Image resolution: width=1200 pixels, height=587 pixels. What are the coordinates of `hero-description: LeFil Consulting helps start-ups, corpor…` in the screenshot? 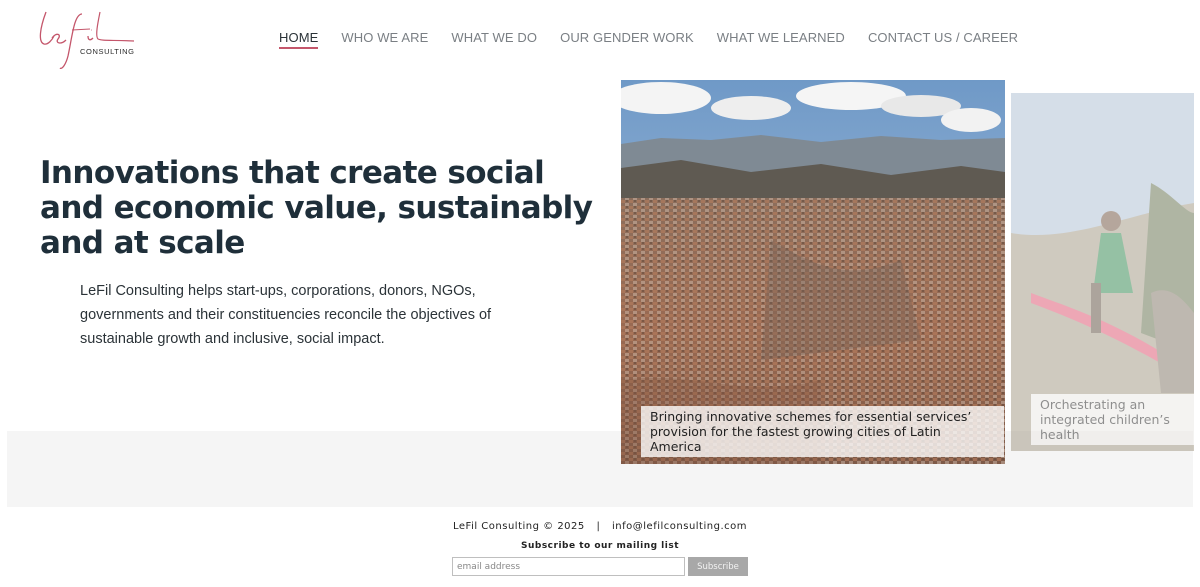 It's located at (286, 315).